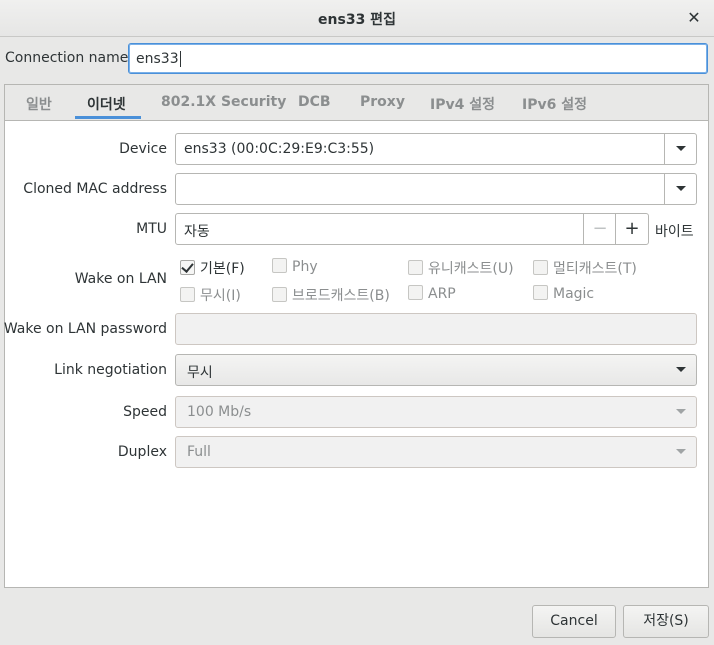 The height and width of the screenshot is (645, 714). Describe the element at coordinates (143, 149) in the screenshot. I see `device-label: Device` at that location.